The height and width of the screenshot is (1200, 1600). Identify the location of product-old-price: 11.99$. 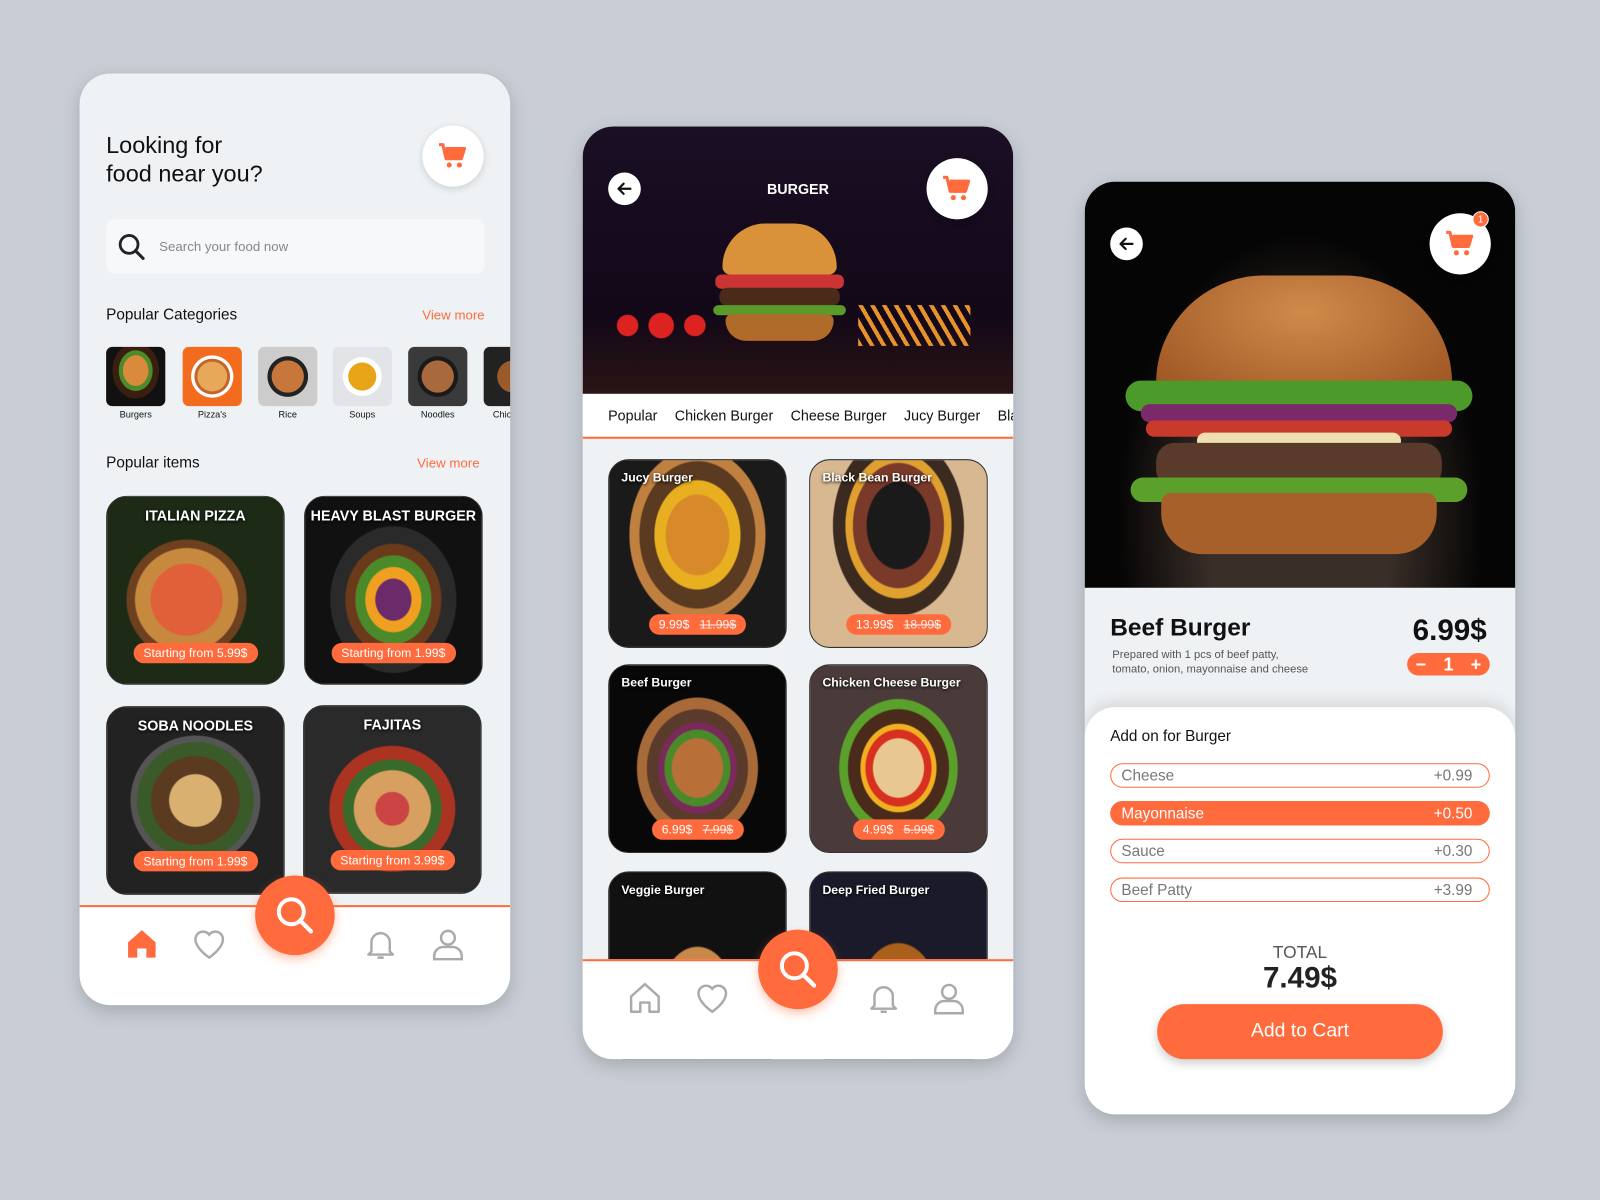
(718, 624).